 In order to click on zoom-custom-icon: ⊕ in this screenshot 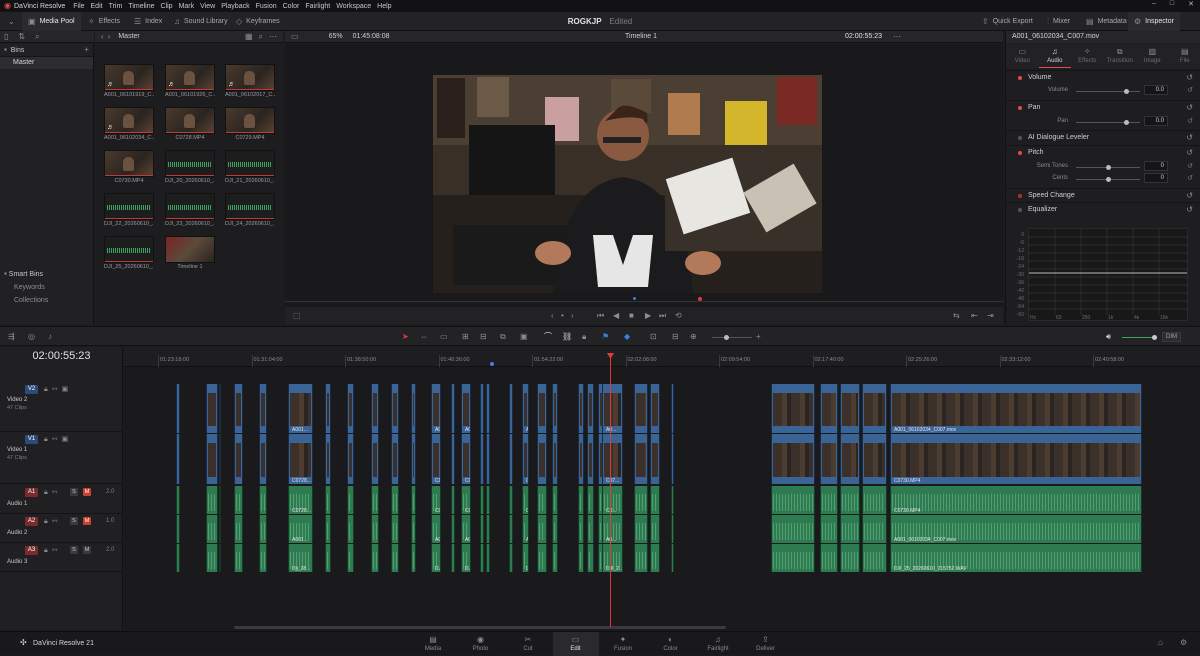, I will do `click(693, 337)`.